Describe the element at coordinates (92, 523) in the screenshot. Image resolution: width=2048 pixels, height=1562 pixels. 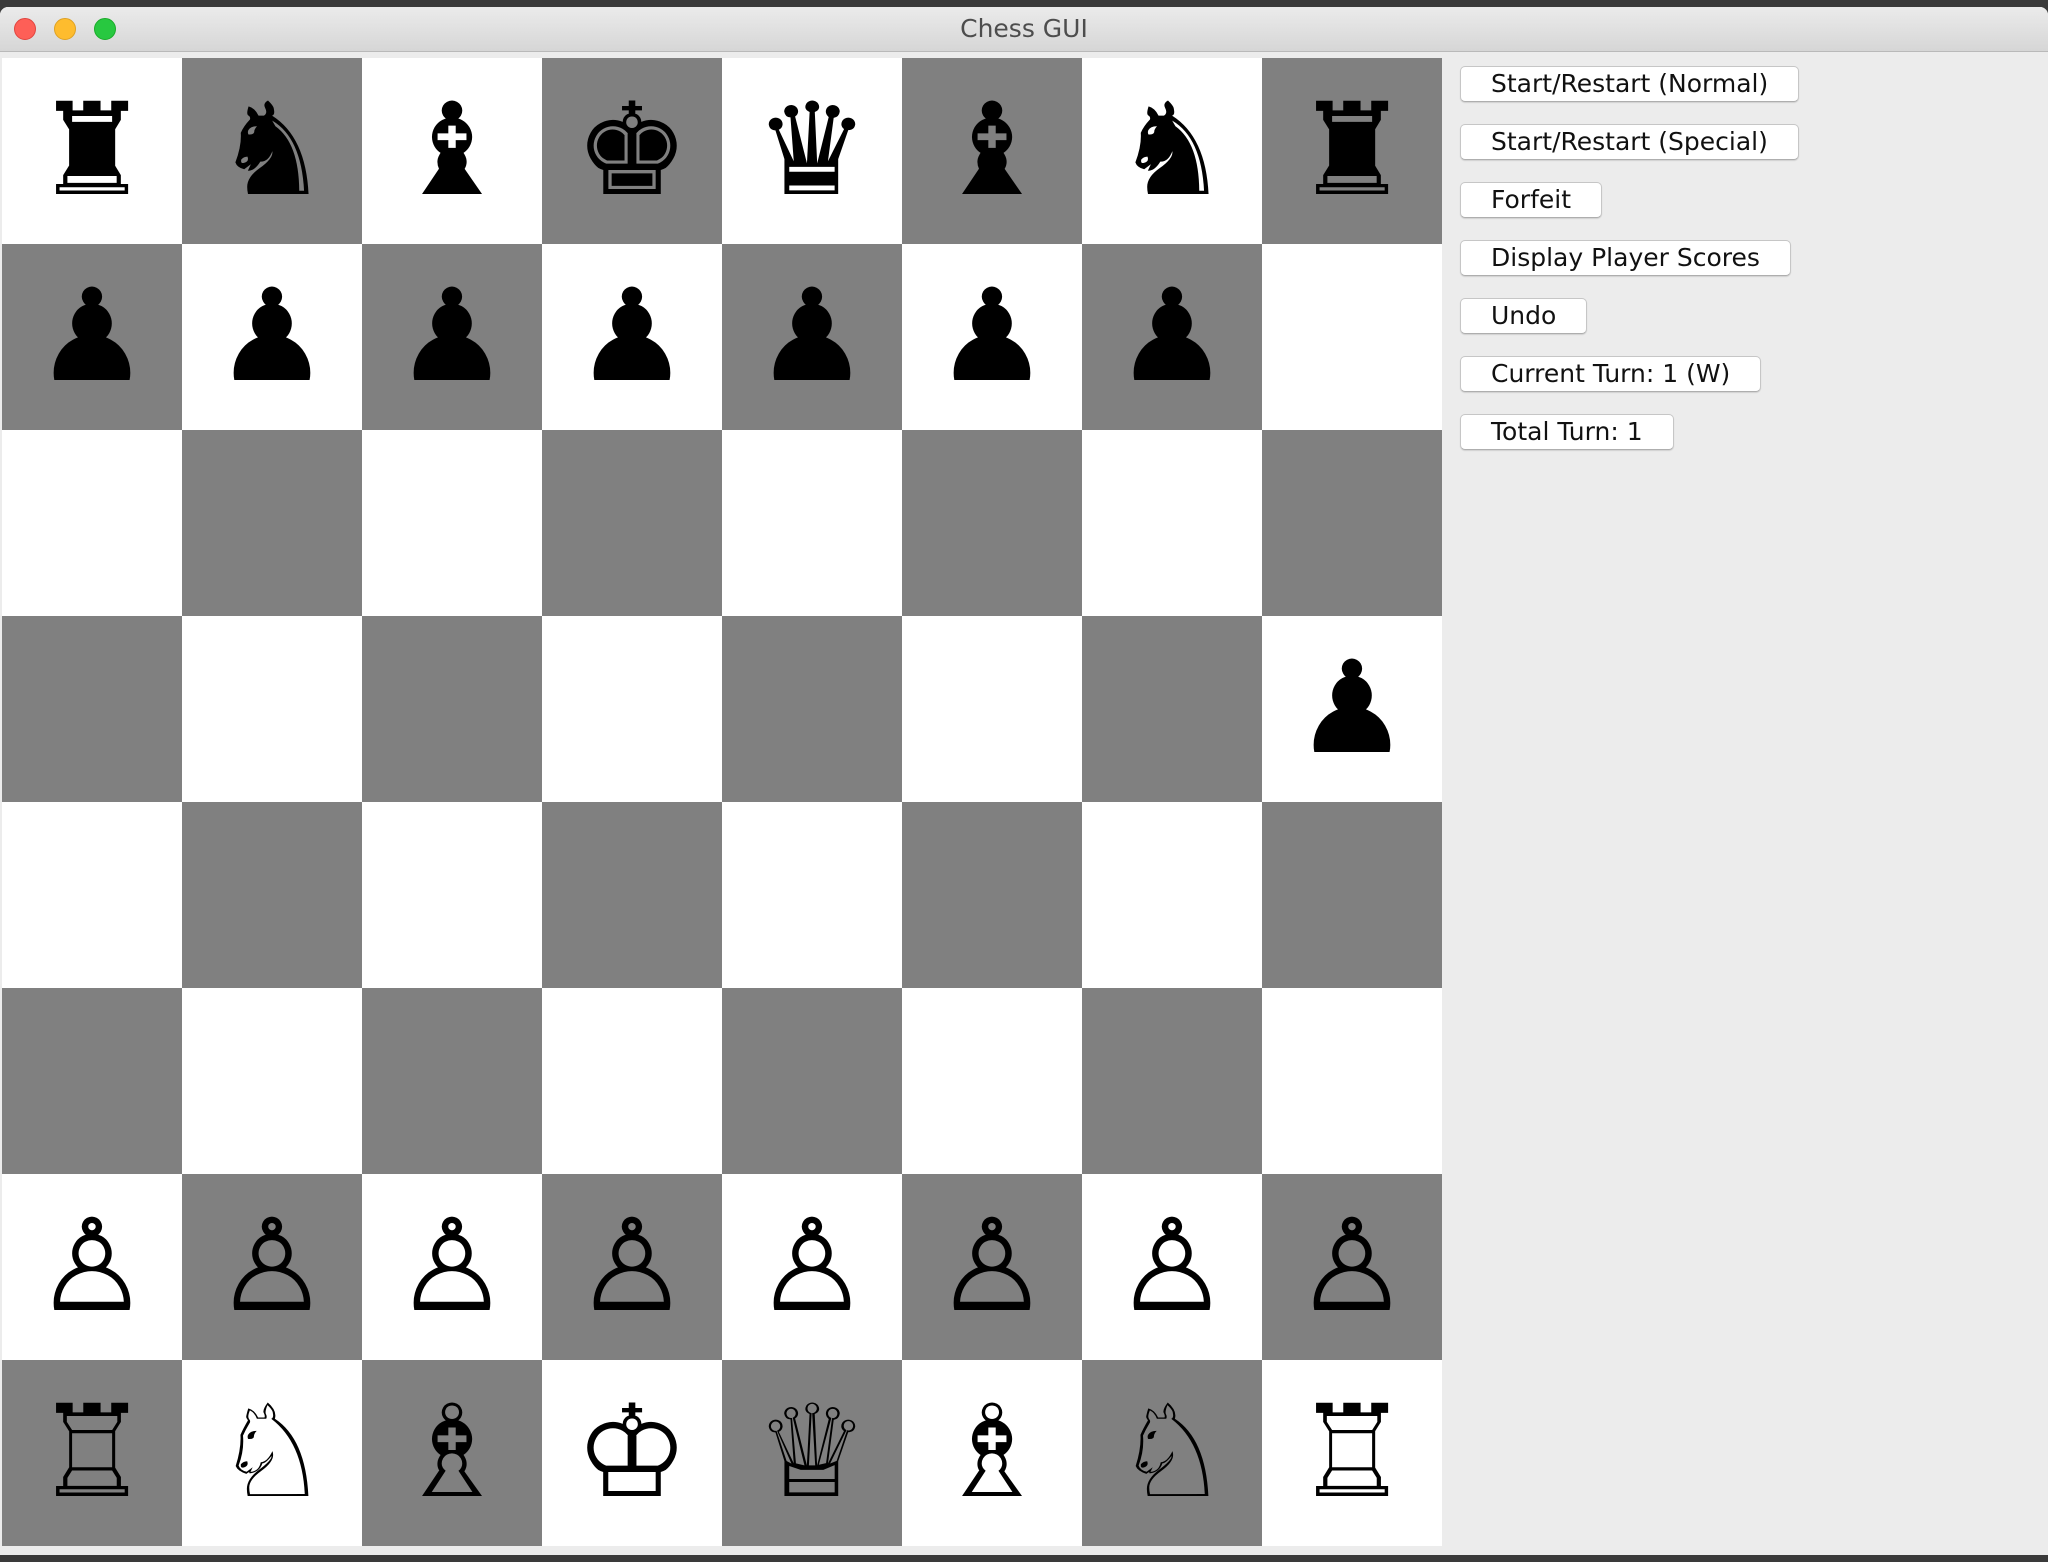
I see `board-square-a6` at that location.